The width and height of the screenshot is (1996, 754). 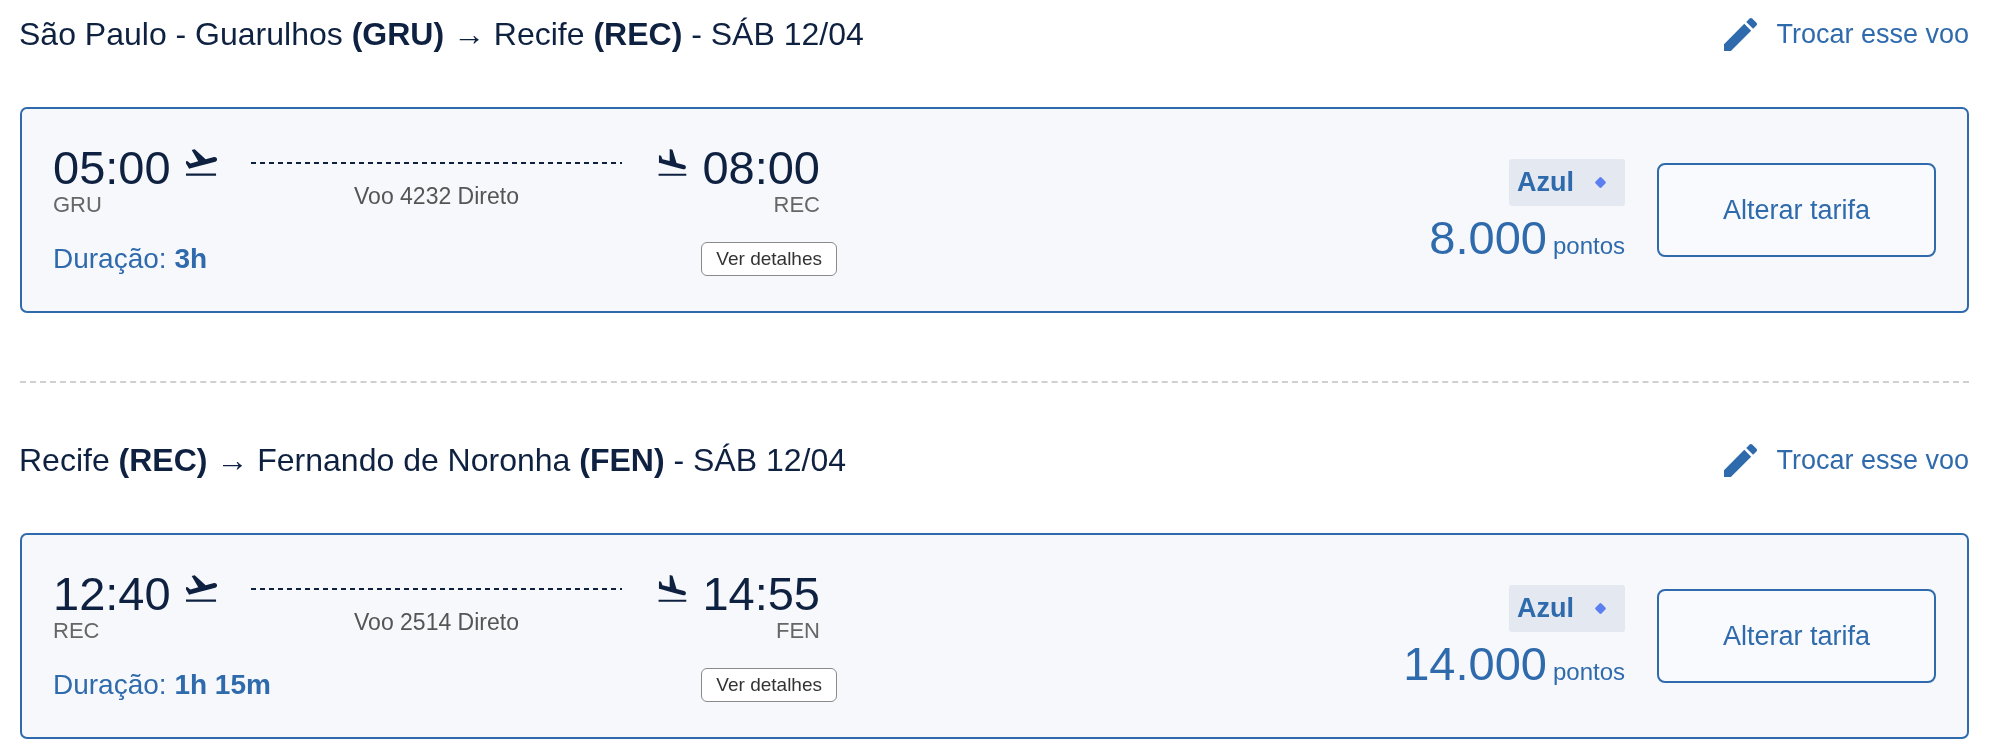 What do you see at coordinates (130, 259) in the screenshot?
I see `flight-duration: Duração: 3h` at bounding box center [130, 259].